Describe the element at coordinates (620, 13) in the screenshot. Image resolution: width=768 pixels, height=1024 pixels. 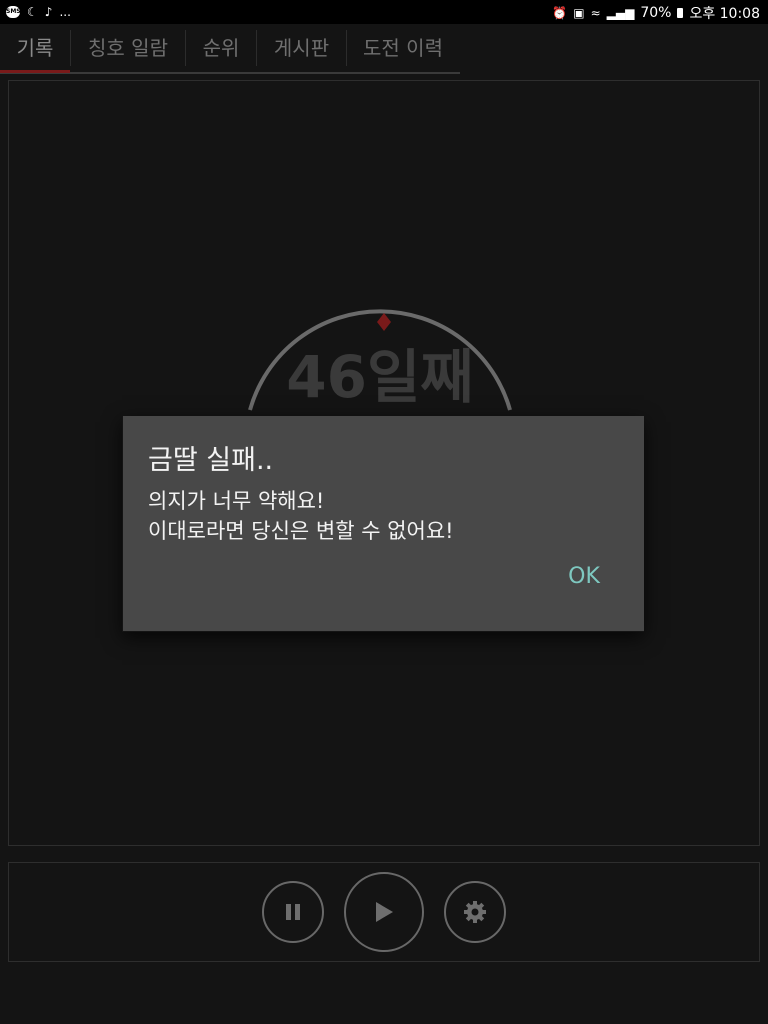
I see `signal-icon: ▂▄▆` at that location.